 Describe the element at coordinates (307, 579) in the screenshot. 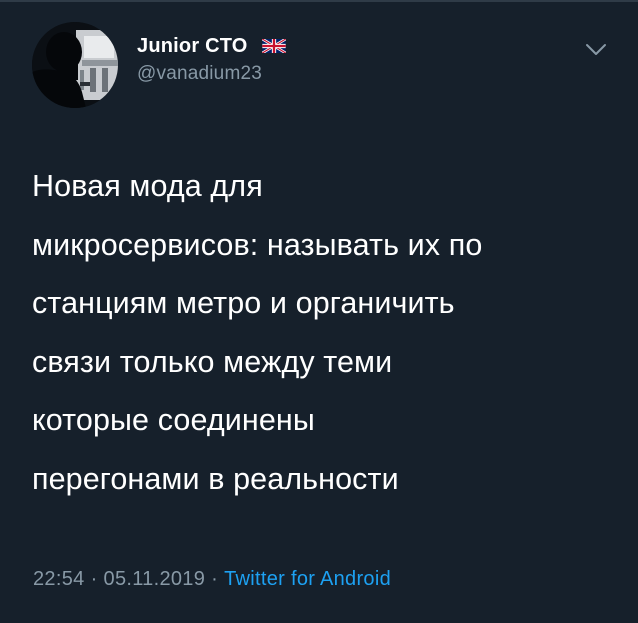

I see `tweet-source-link: Twitter for Android` at that location.